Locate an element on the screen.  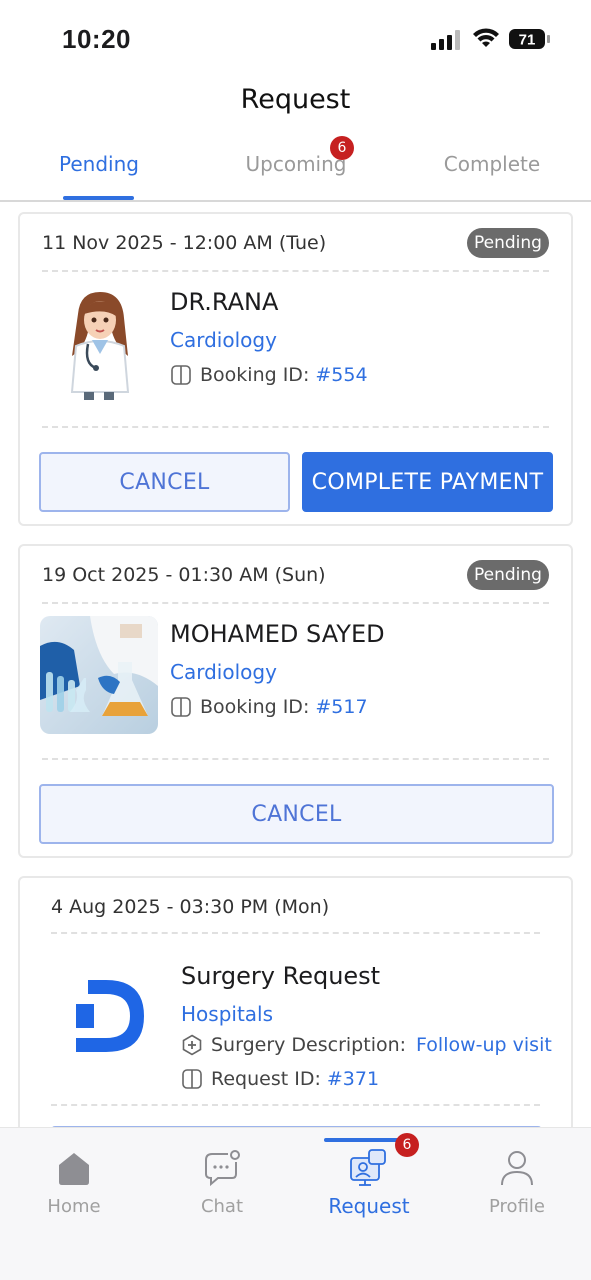
booking-id-row: Booking ID: #517 is located at coordinates (269, 707).